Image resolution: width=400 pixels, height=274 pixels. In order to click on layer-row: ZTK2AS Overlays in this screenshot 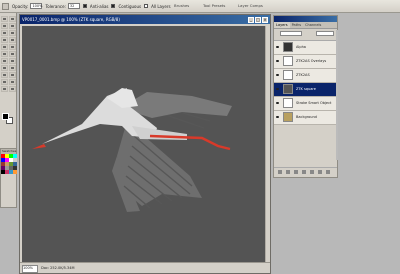, I will do `click(305, 62)`.